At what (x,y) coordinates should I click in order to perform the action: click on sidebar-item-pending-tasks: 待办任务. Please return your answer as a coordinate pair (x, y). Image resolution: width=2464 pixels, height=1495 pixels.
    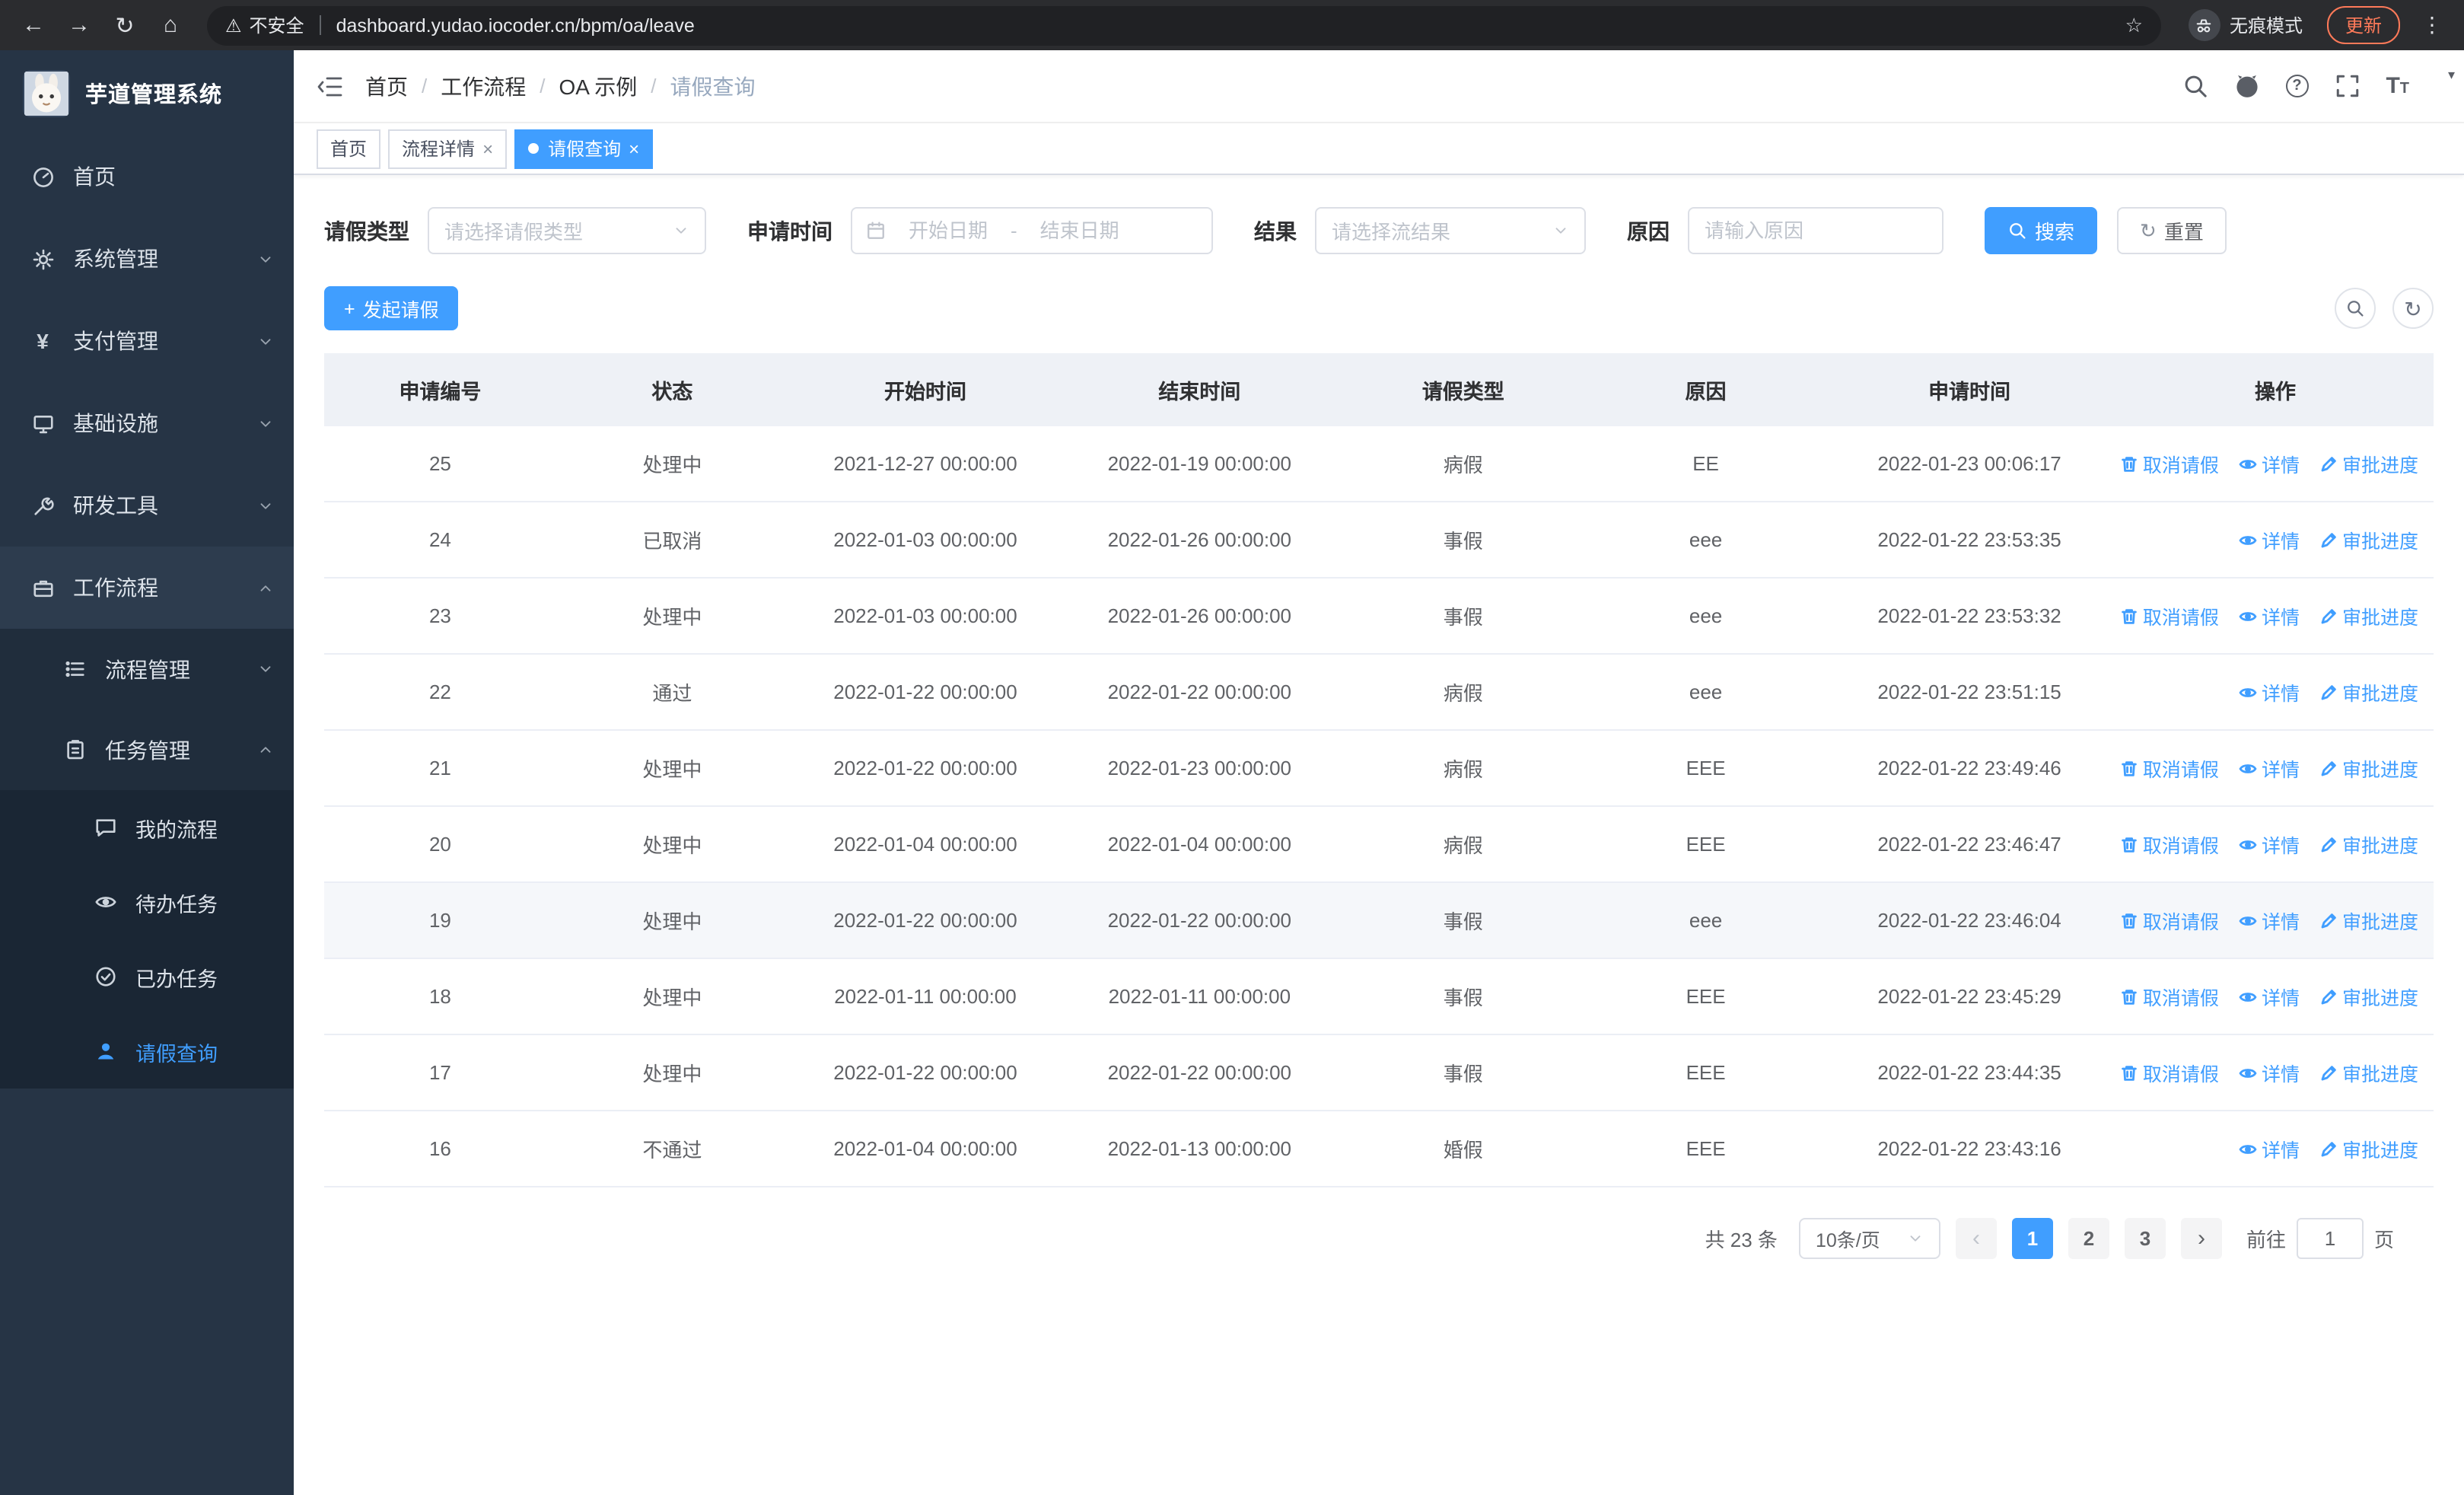
    Looking at the image, I should click on (147, 902).